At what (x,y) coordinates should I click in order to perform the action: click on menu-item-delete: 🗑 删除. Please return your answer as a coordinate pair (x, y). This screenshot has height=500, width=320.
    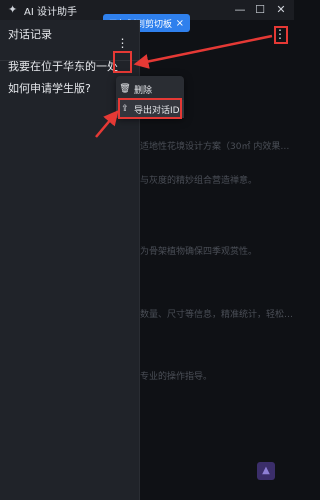
    Looking at the image, I should click on (150, 89).